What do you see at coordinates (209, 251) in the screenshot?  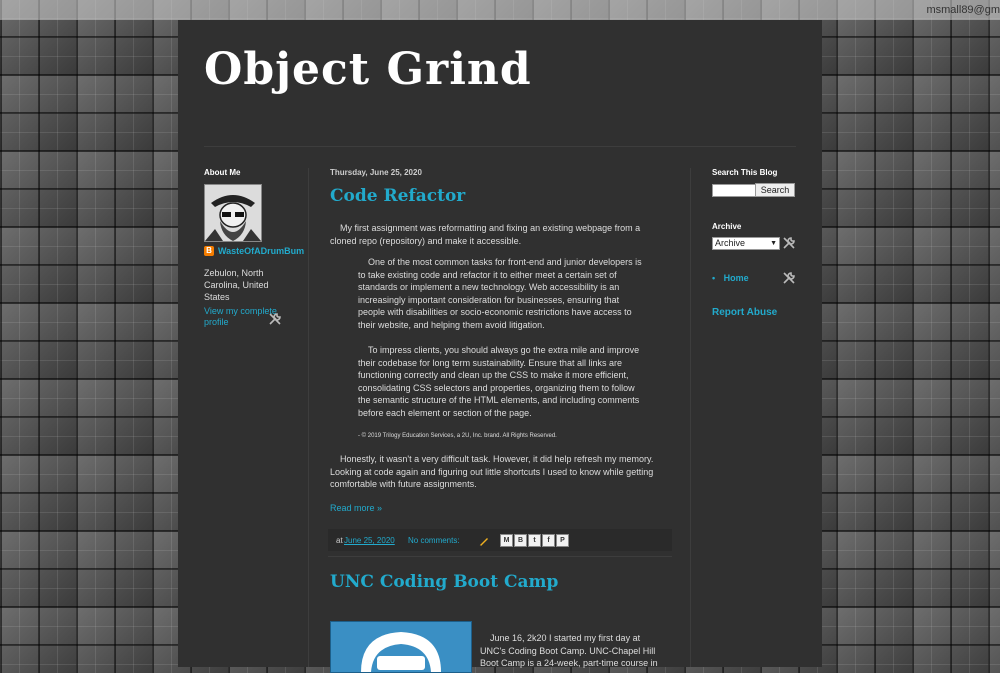 I see `blogger-icon: B` at bounding box center [209, 251].